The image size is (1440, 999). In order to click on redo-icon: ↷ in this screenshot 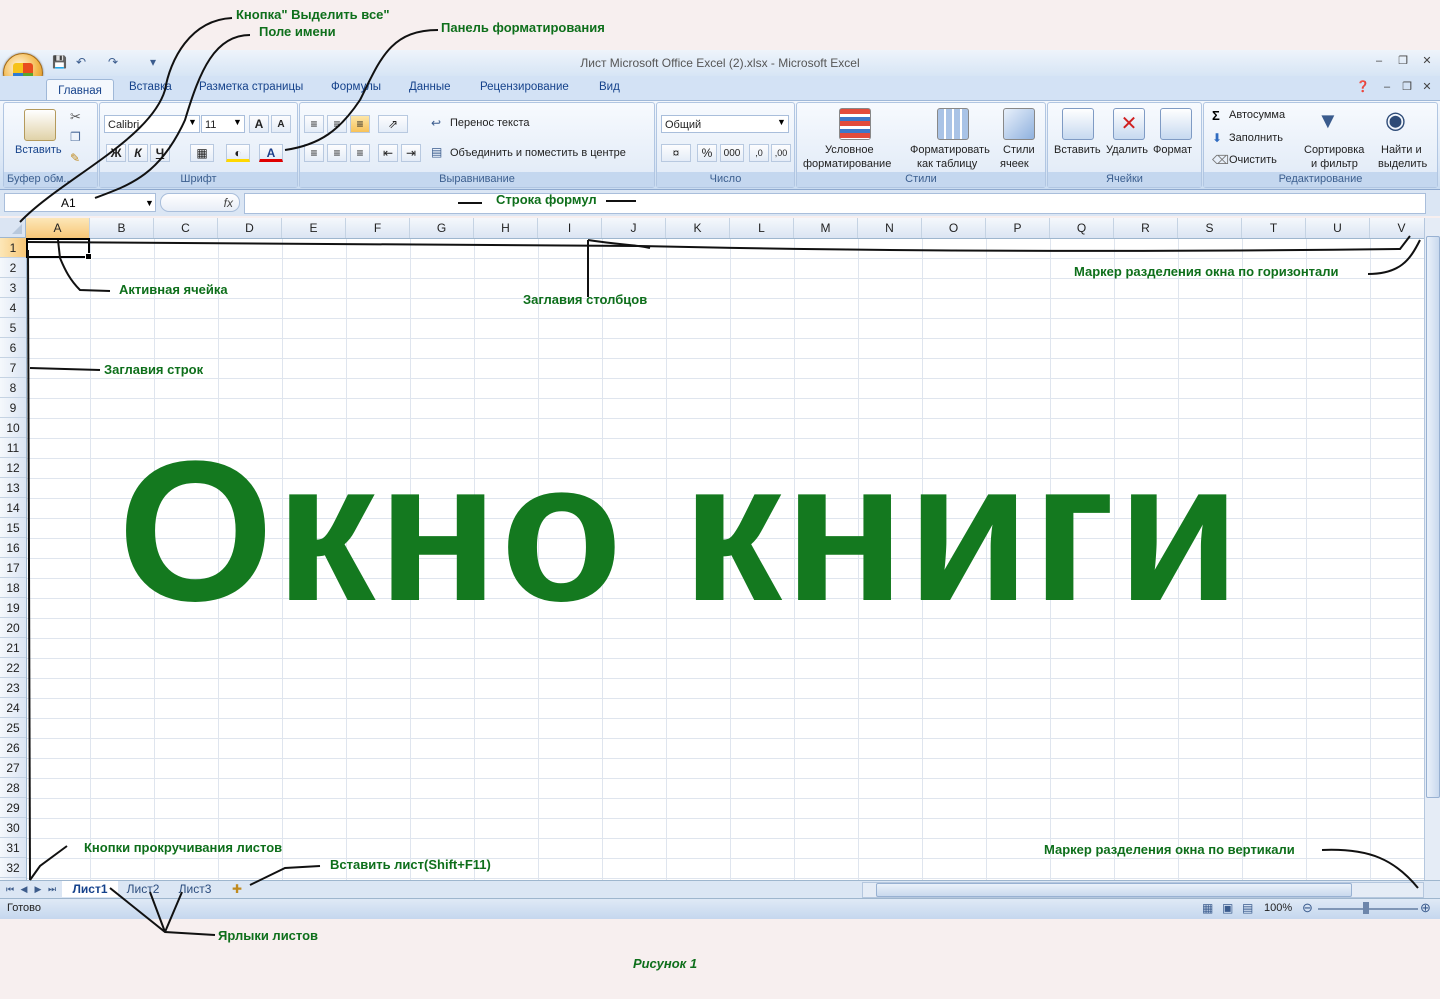, I will do `click(113, 62)`.